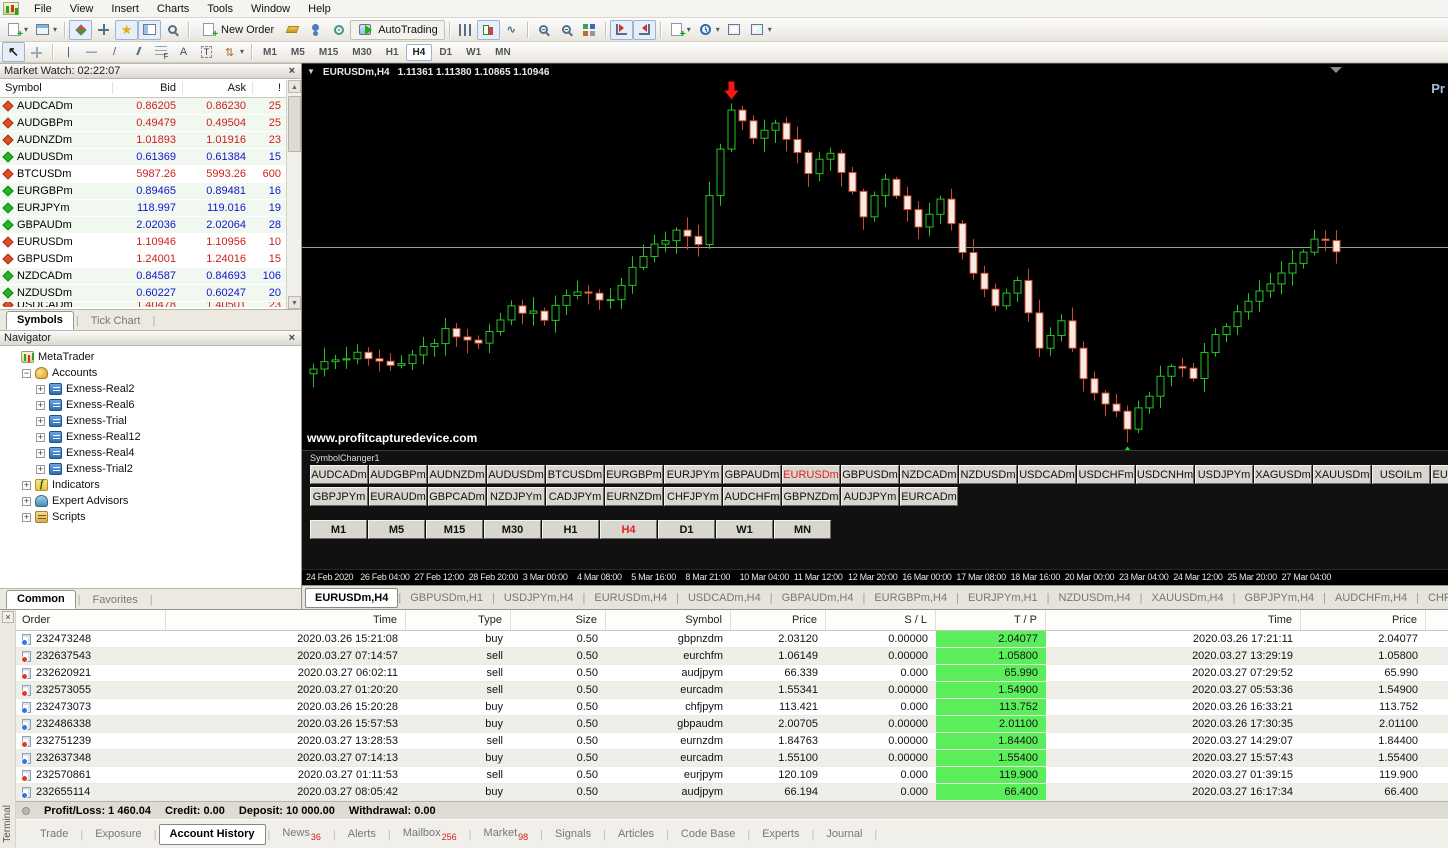 The width and height of the screenshot is (1448, 848). I want to click on sc-timeframe-d1: D1, so click(686, 529).